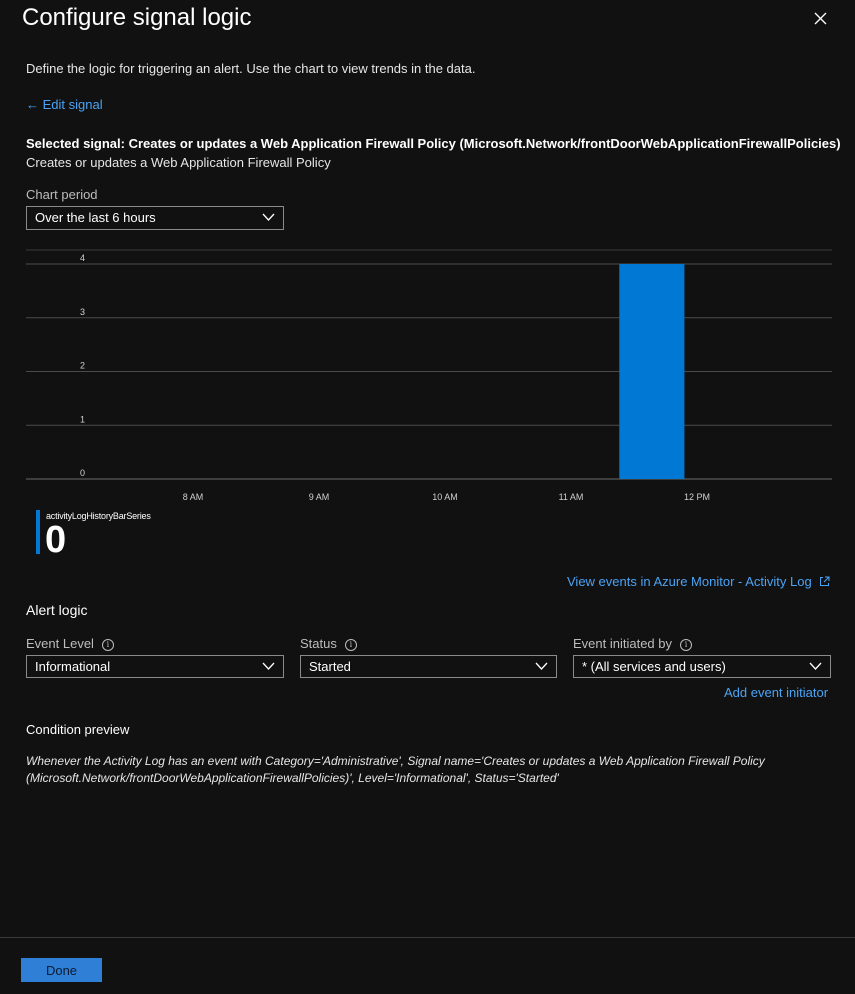 Image resolution: width=855 pixels, height=994 pixels. What do you see at coordinates (445, 497) in the screenshot?
I see `x-tick-label: 10 AM` at bounding box center [445, 497].